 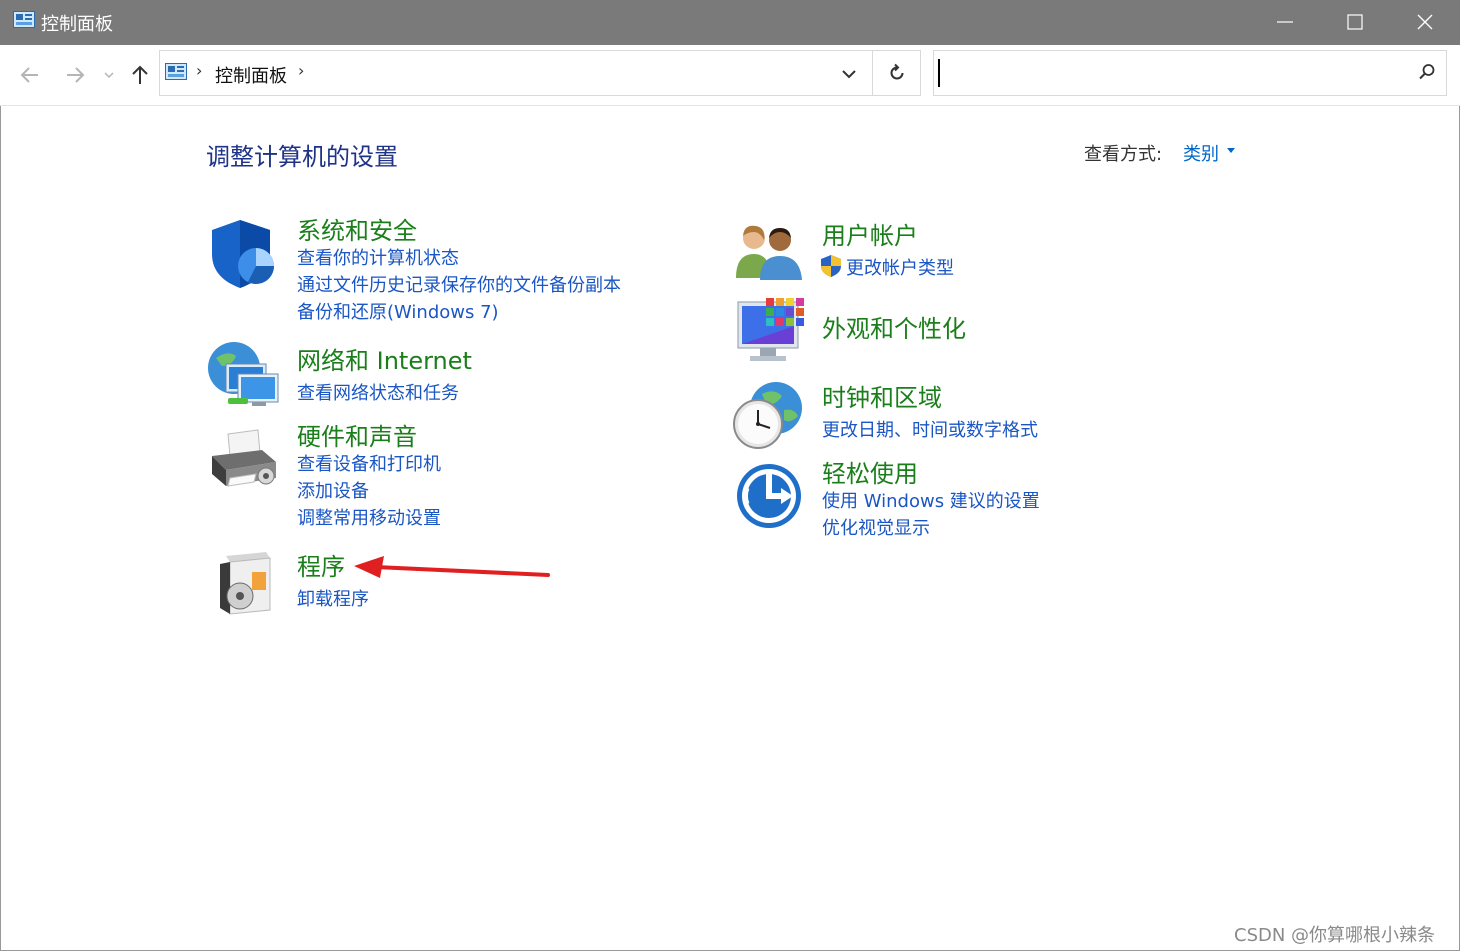 What do you see at coordinates (900, 267) in the screenshot?
I see `link-change-account-type: 更改帐户类型` at bounding box center [900, 267].